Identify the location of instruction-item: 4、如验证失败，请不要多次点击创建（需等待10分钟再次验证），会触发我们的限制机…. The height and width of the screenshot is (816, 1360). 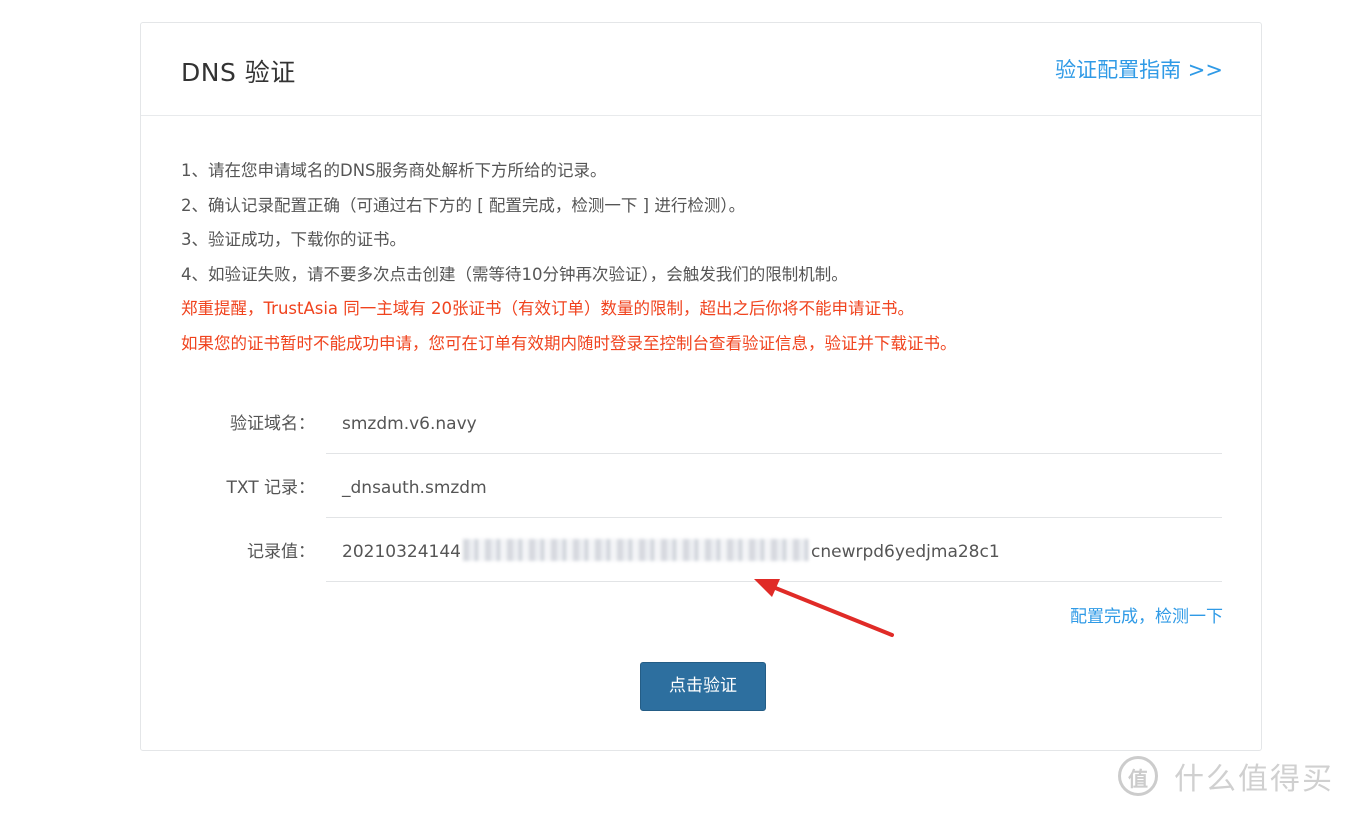
(514, 274).